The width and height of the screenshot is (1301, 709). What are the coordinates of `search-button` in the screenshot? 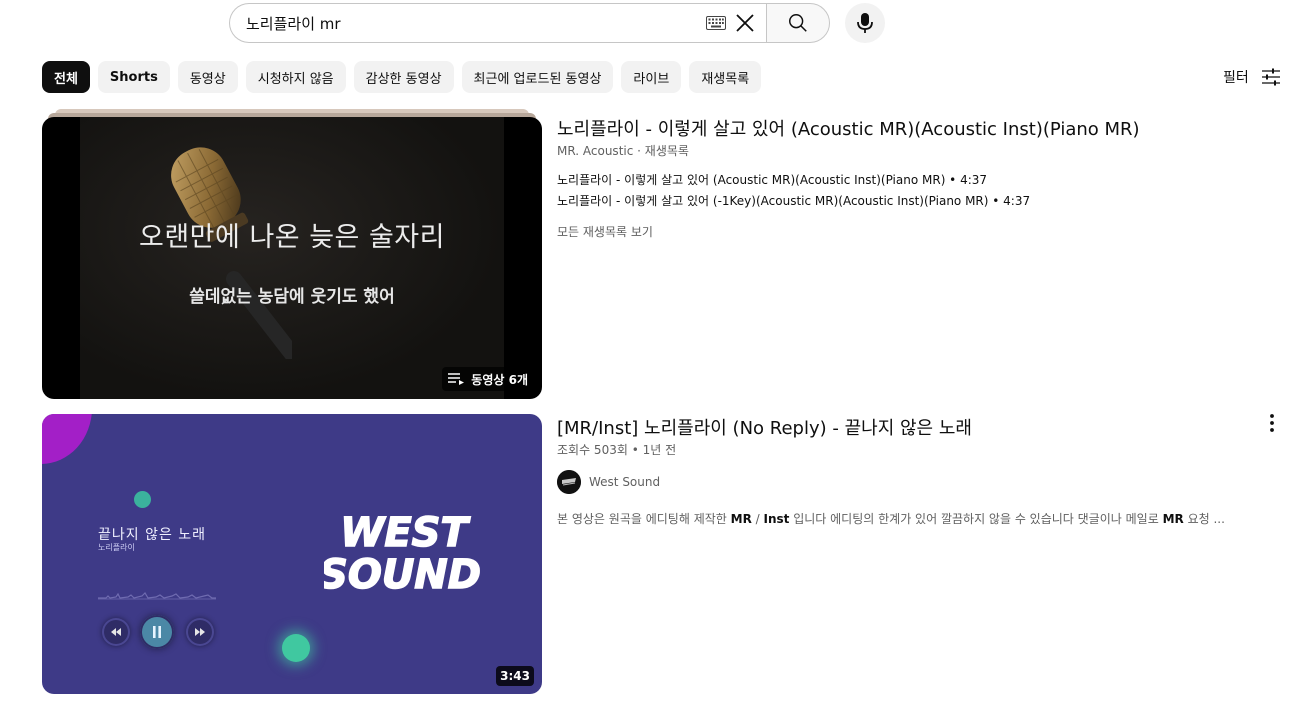 It's located at (798, 23).